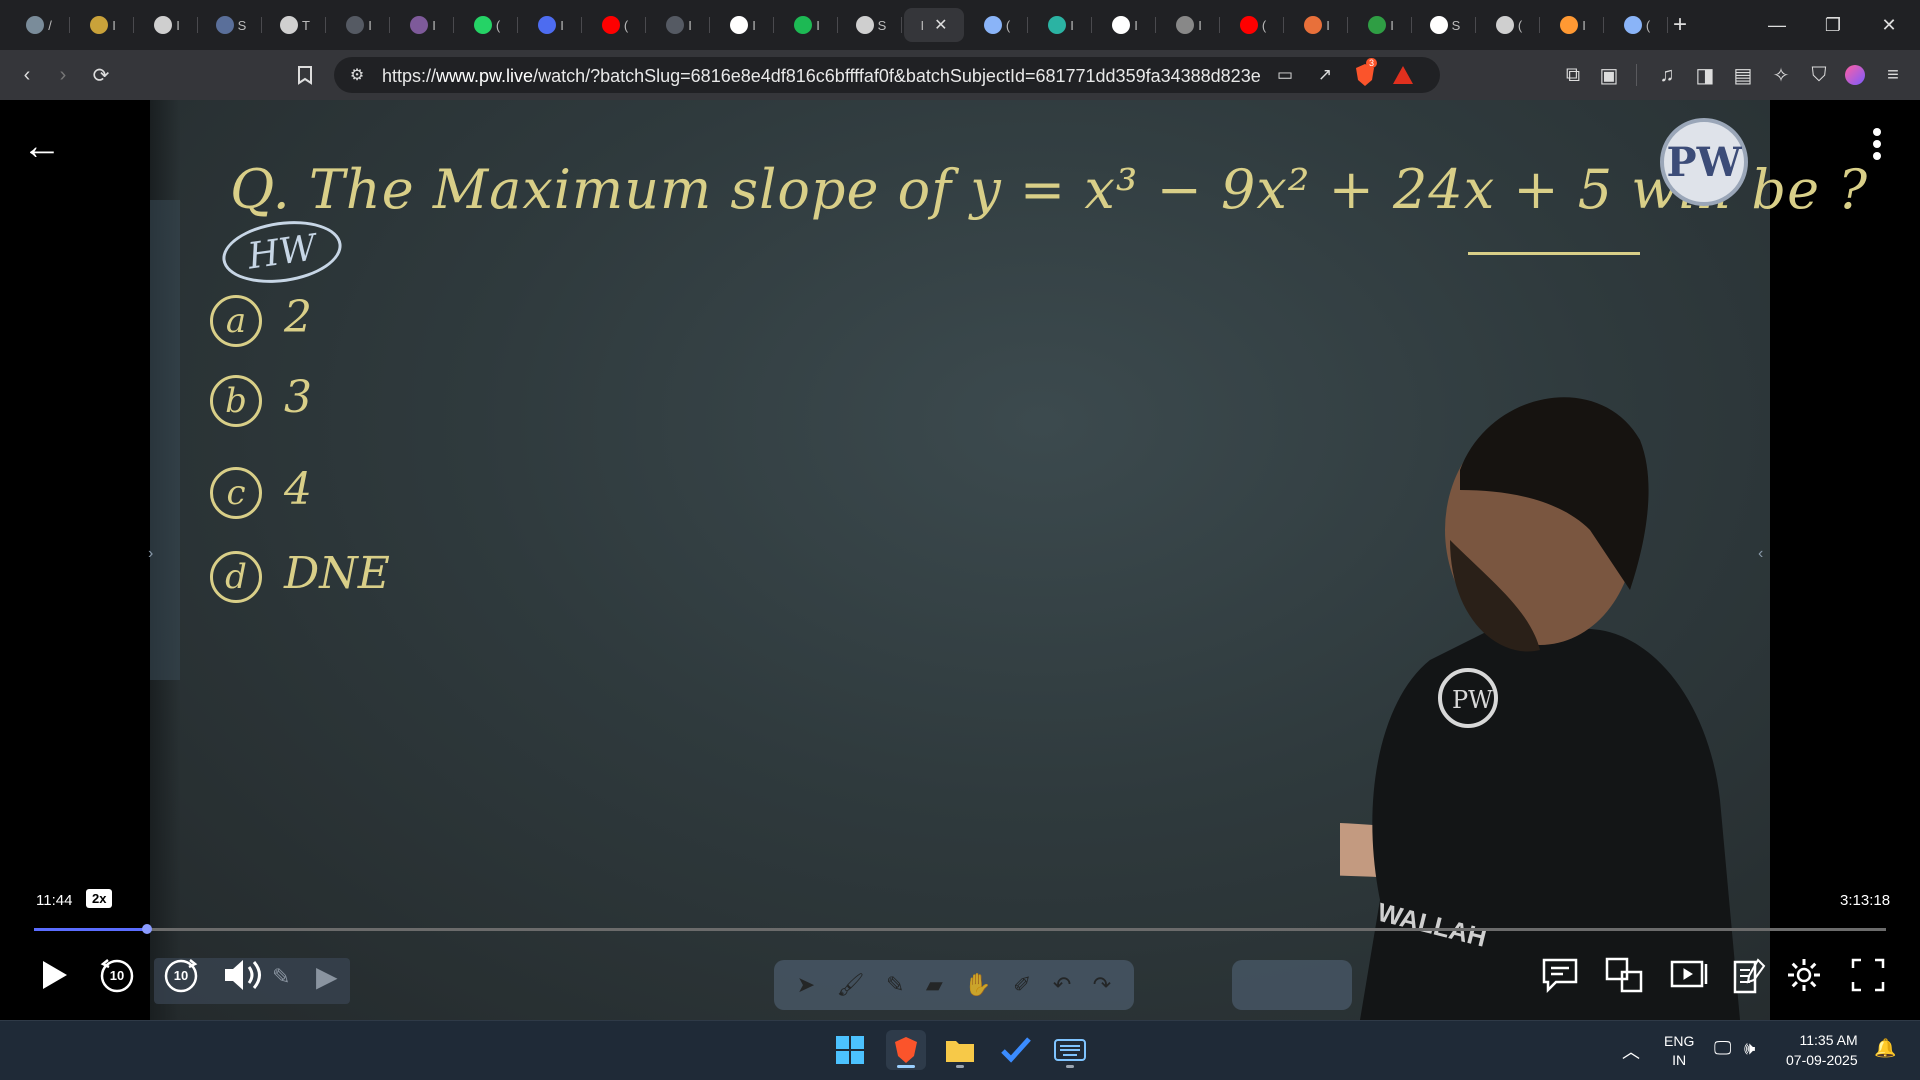 This screenshot has height=1080, width=1920. What do you see at coordinates (1667, 75) in the screenshot?
I see `media-button: ♫` at bounding box center [1667, 75].